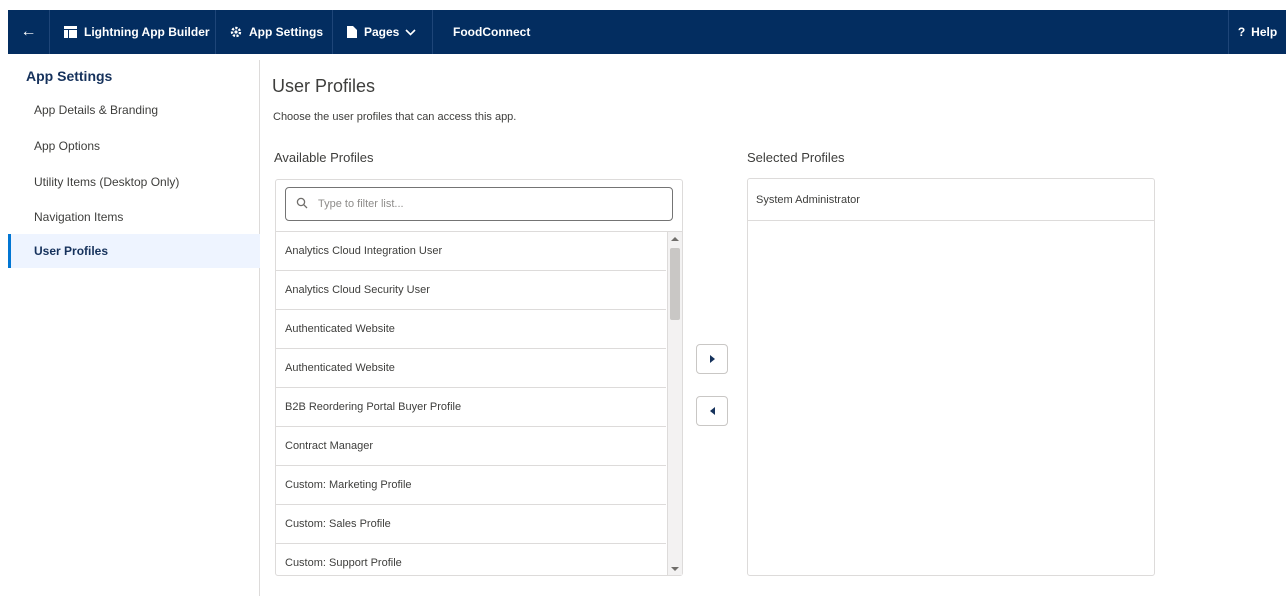 This screenshot has height=596, width=1286. Describe the element at coordinates (134, 110) in the screenshot. I see `sidebar-item-app-details: App Details & Branding` at that location.